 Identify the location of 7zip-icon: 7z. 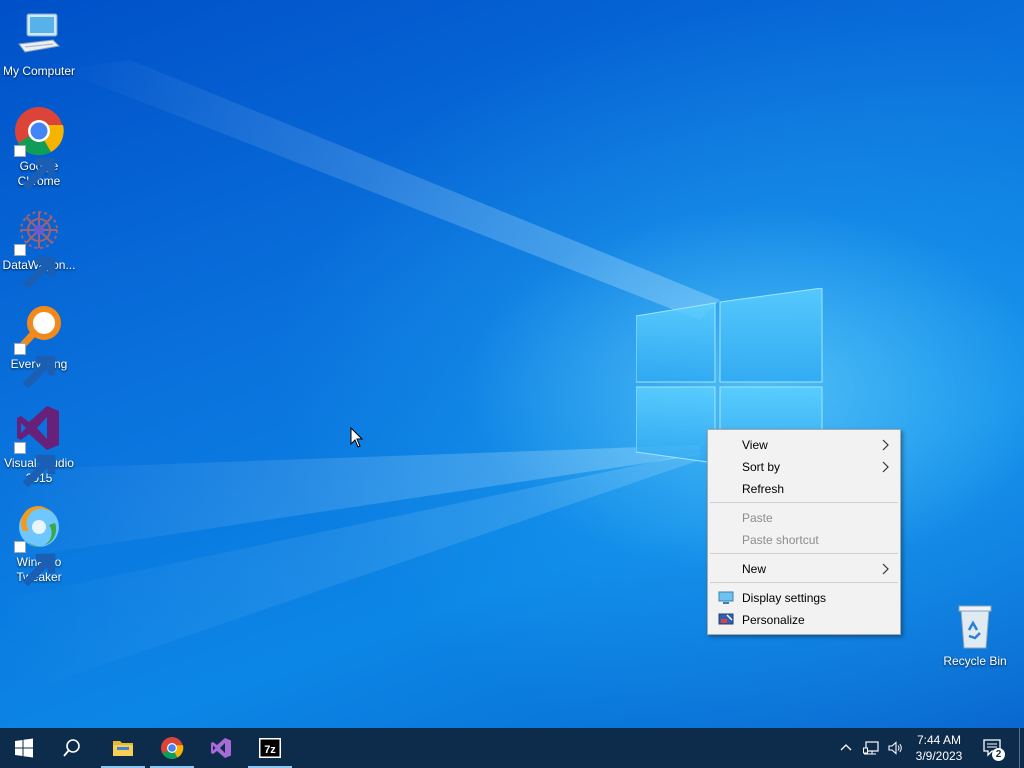
(270, 748).